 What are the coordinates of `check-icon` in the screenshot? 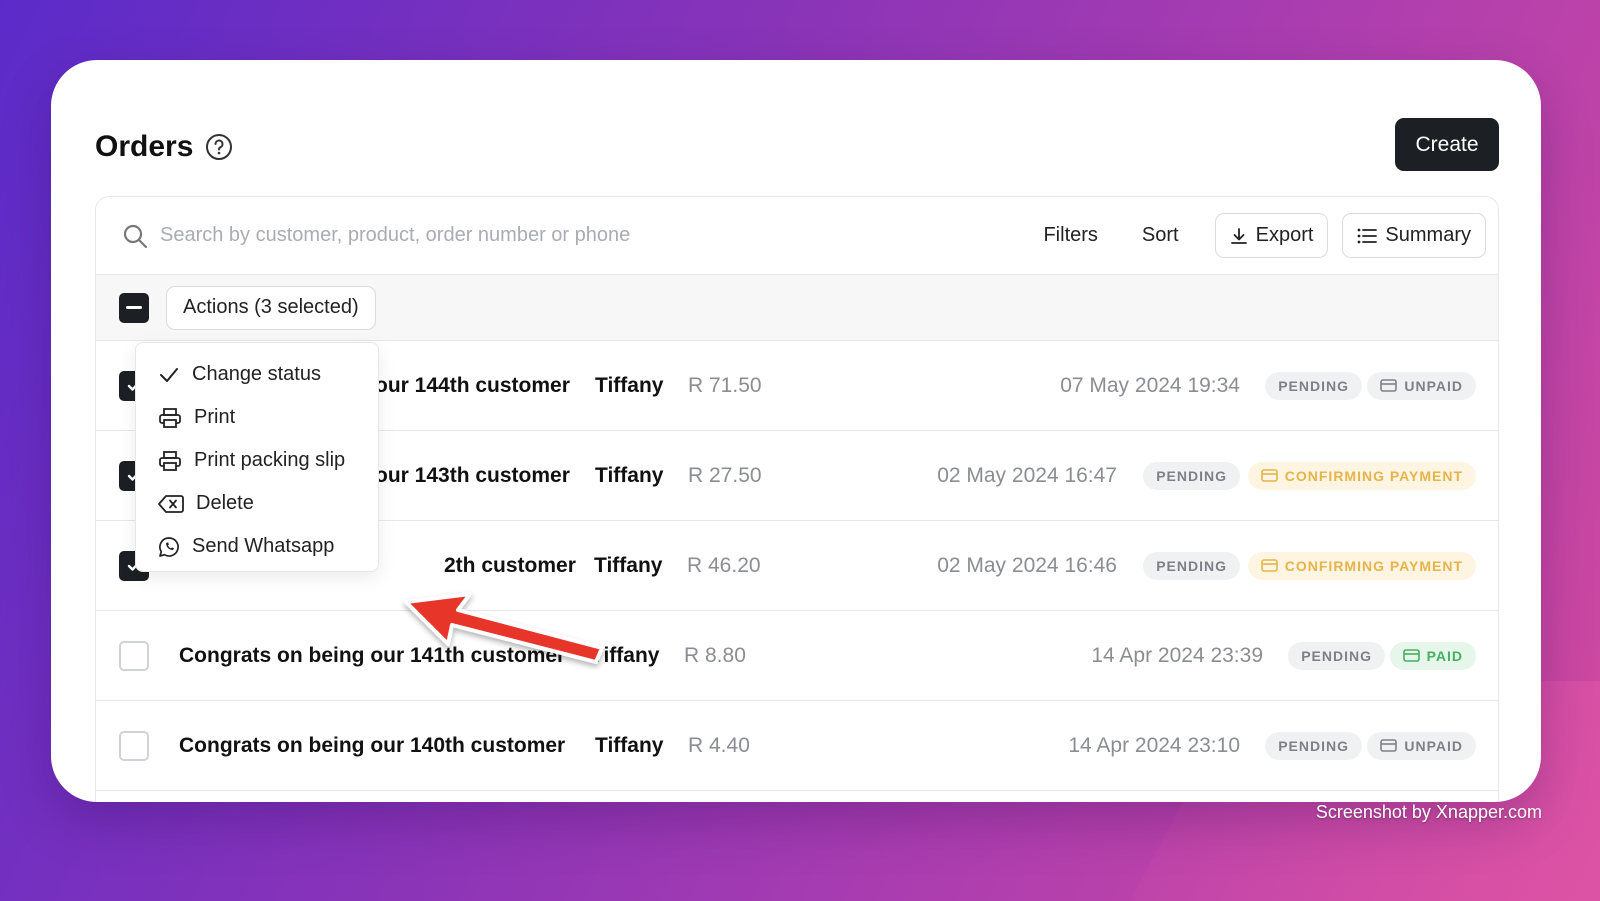 It's located at (169, 374).